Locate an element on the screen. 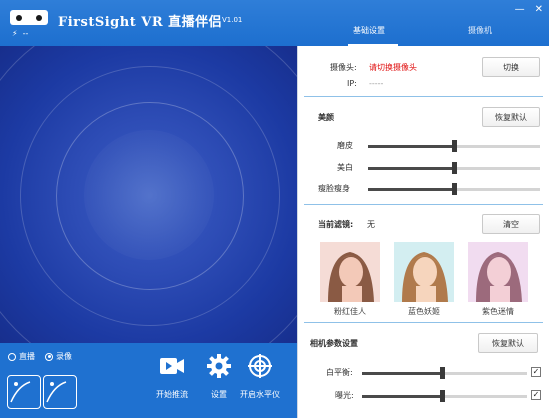 The image size is (549, 418). start-stream-button: 开始推流 is located at coordinates (172, 376).